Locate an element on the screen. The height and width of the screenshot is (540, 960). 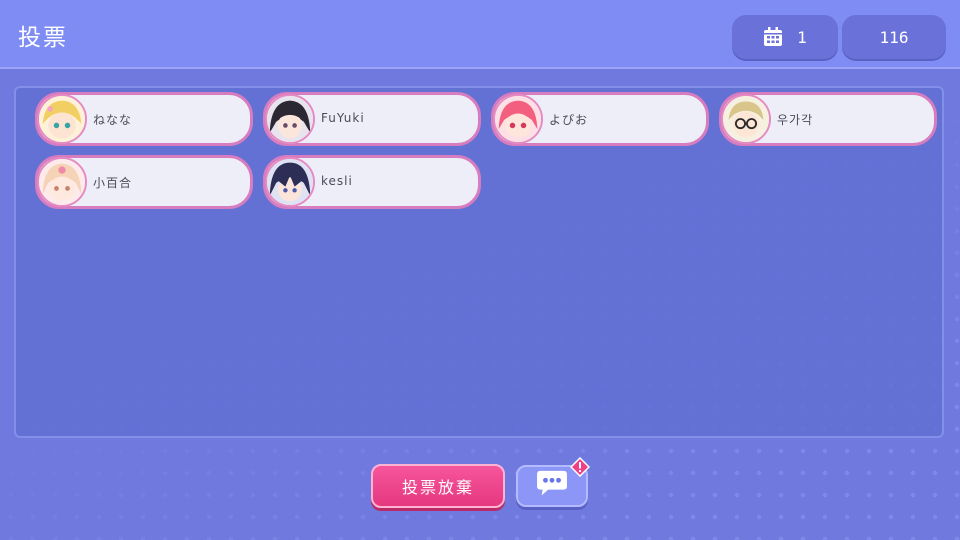
player-card: ねなな is located at coordinates (144, 119).